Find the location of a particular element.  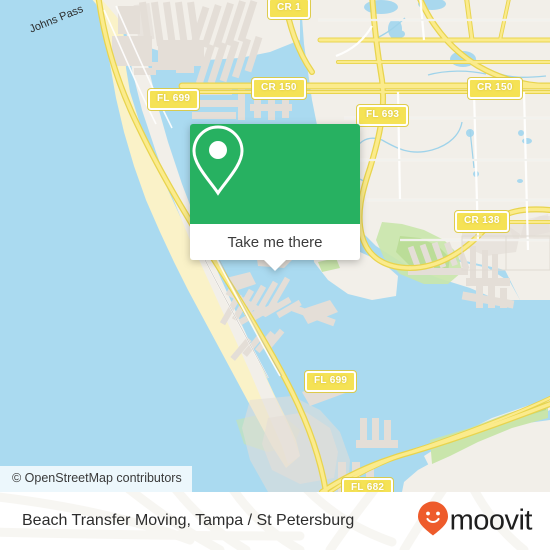

road-shield-cr-150-east: CR 150 is located at coordinates (495, 88).